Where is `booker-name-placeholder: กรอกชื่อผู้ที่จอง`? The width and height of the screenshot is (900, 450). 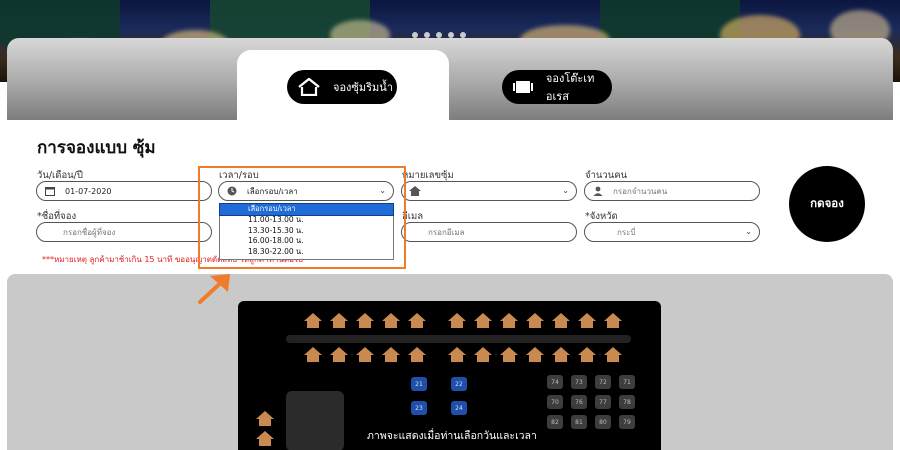 booker-name-placeholder: กรอกชื่อผู้ที่จอง is located at coordinates (89, 232).